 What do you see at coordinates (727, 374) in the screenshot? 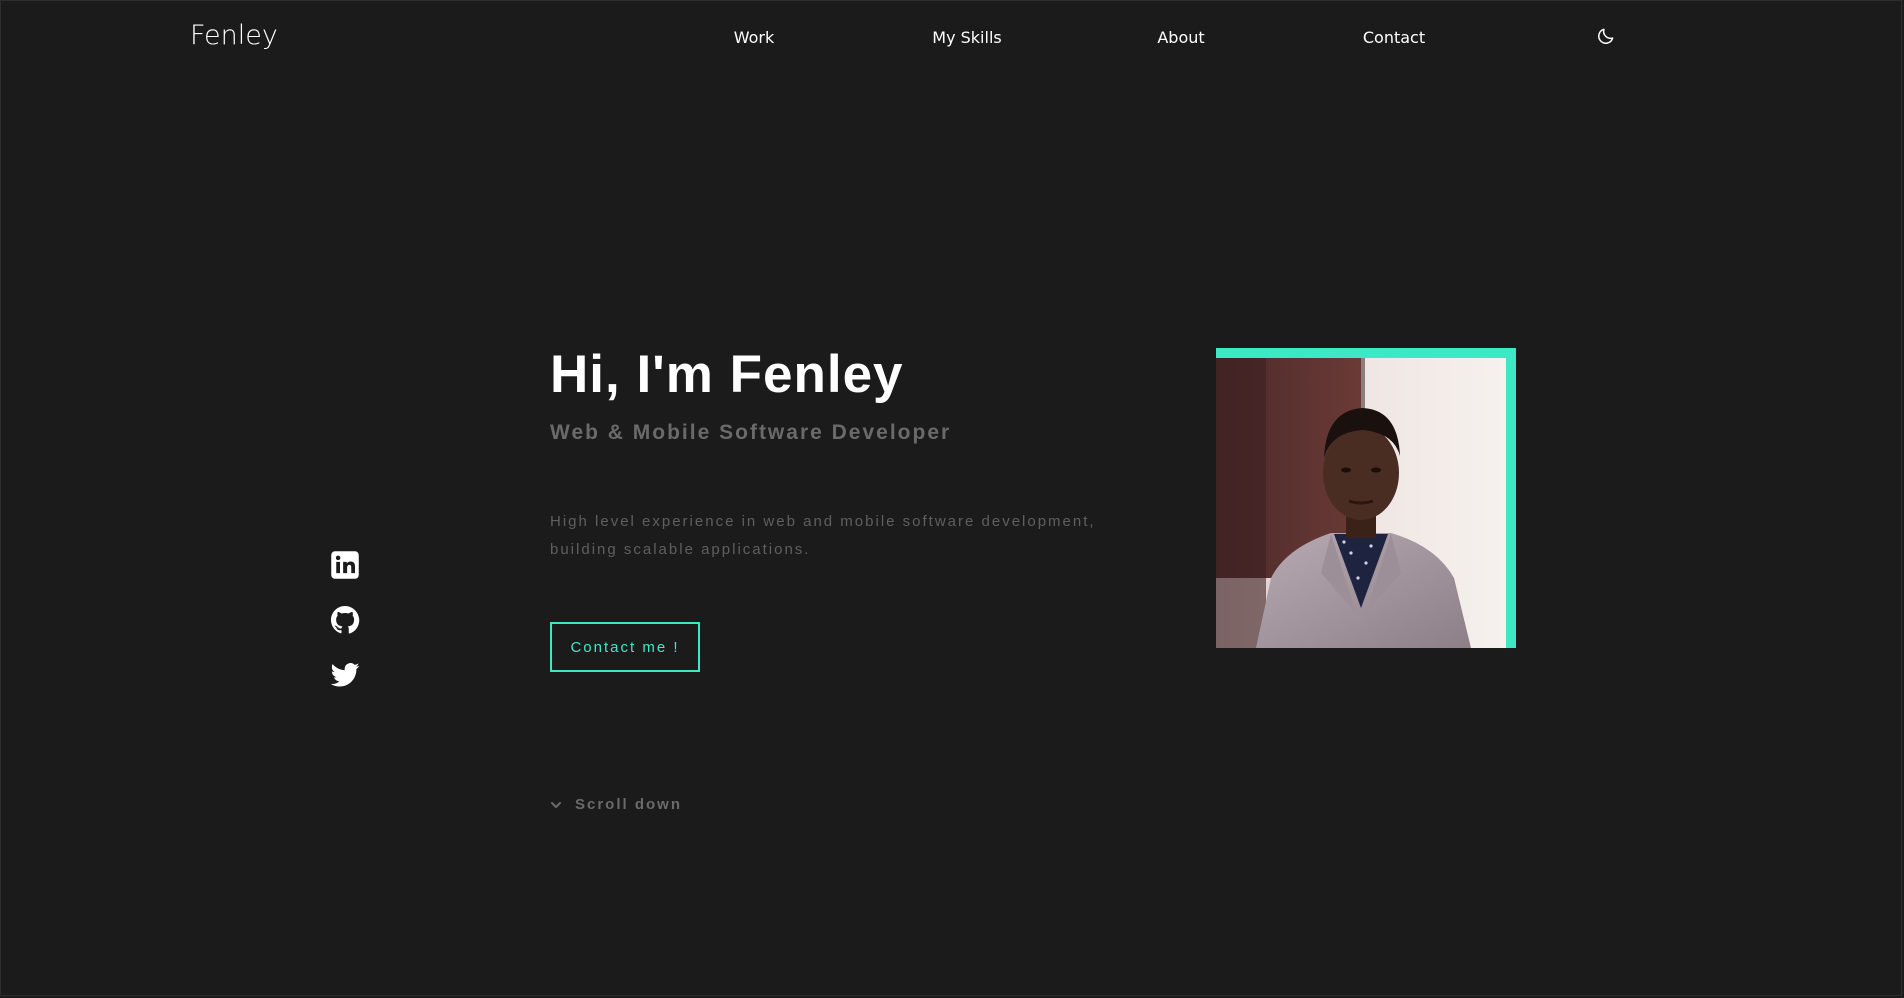
I see `hero-title: Hi, I'm Fenley` at bounding box center [727, 374].